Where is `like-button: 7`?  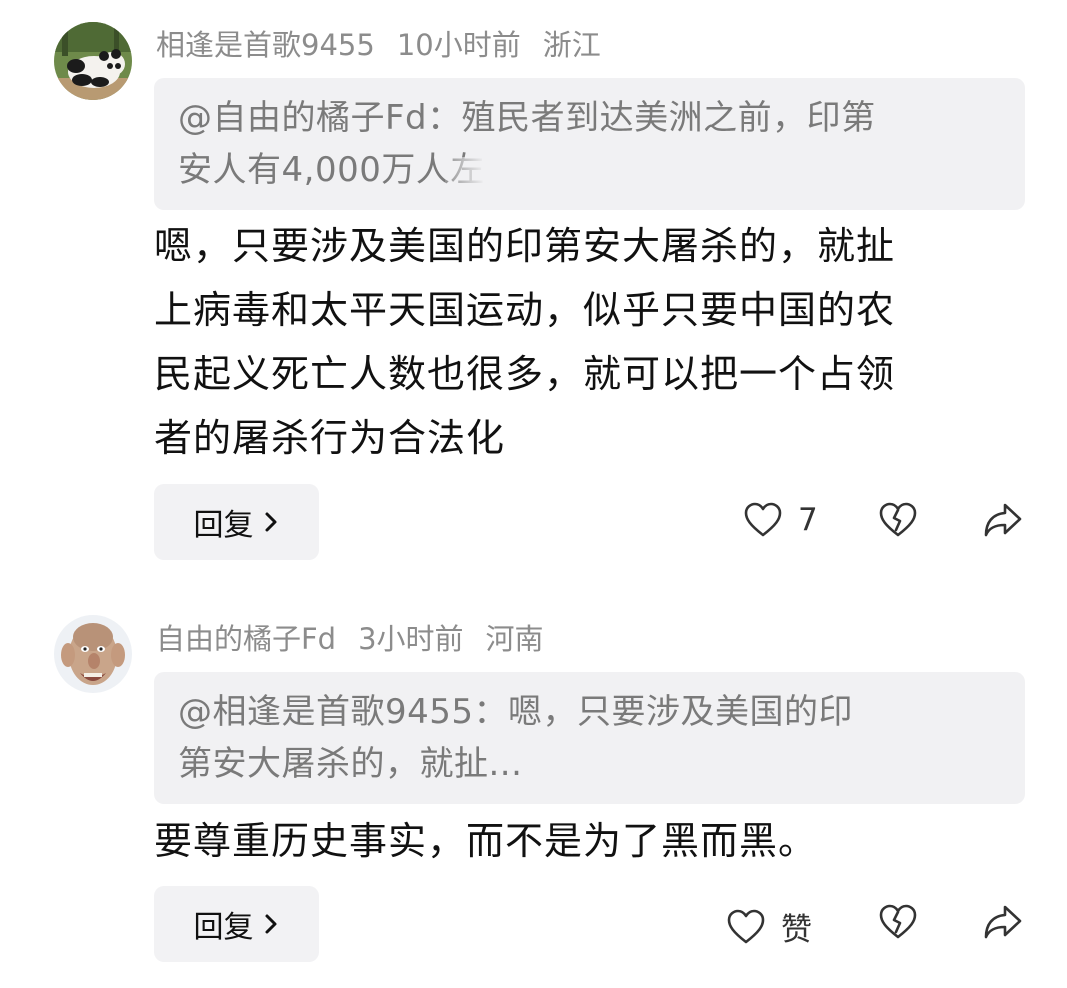 like-button: 7 is located at coordinates (781, 520).